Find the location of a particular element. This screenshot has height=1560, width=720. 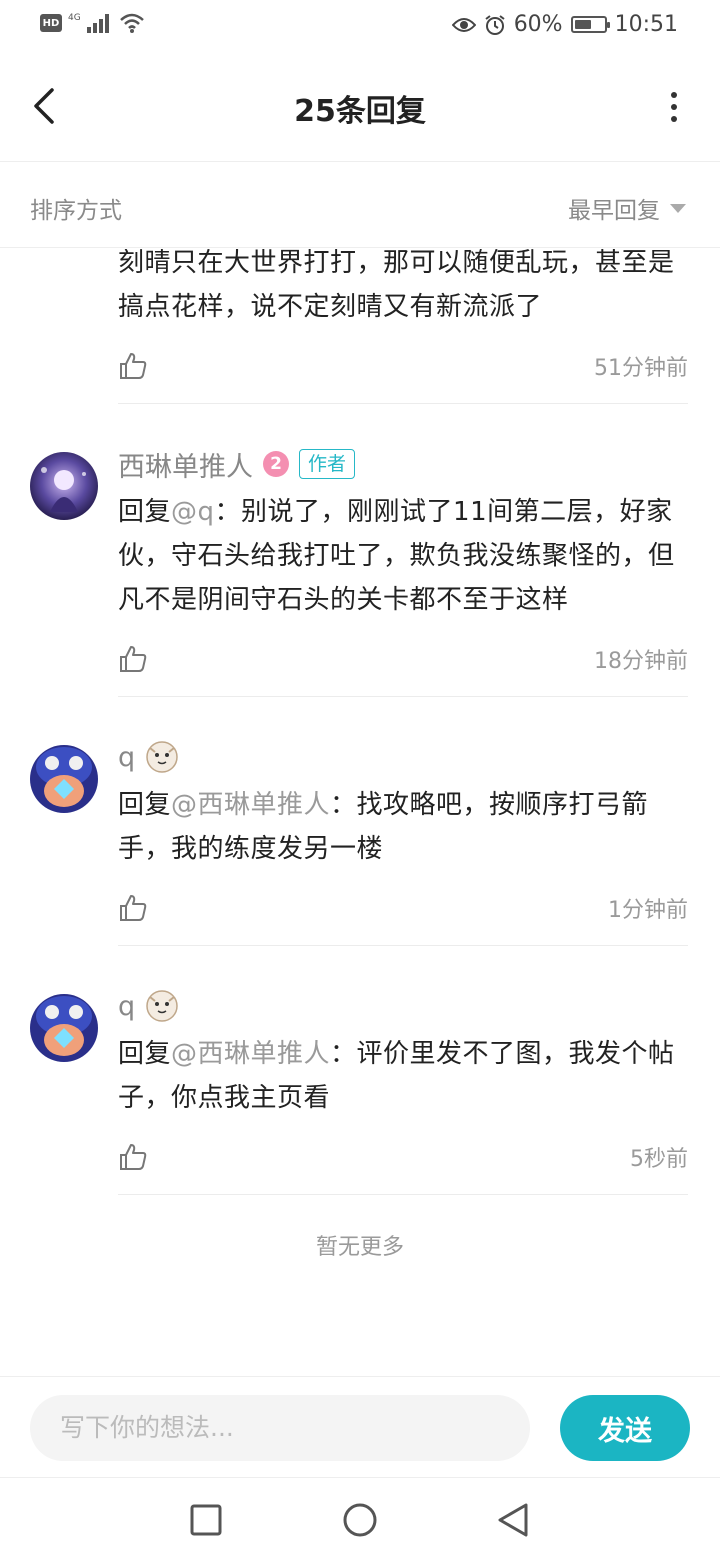

reply-meta: 1分钟前 is located at coordinates (403, 908).